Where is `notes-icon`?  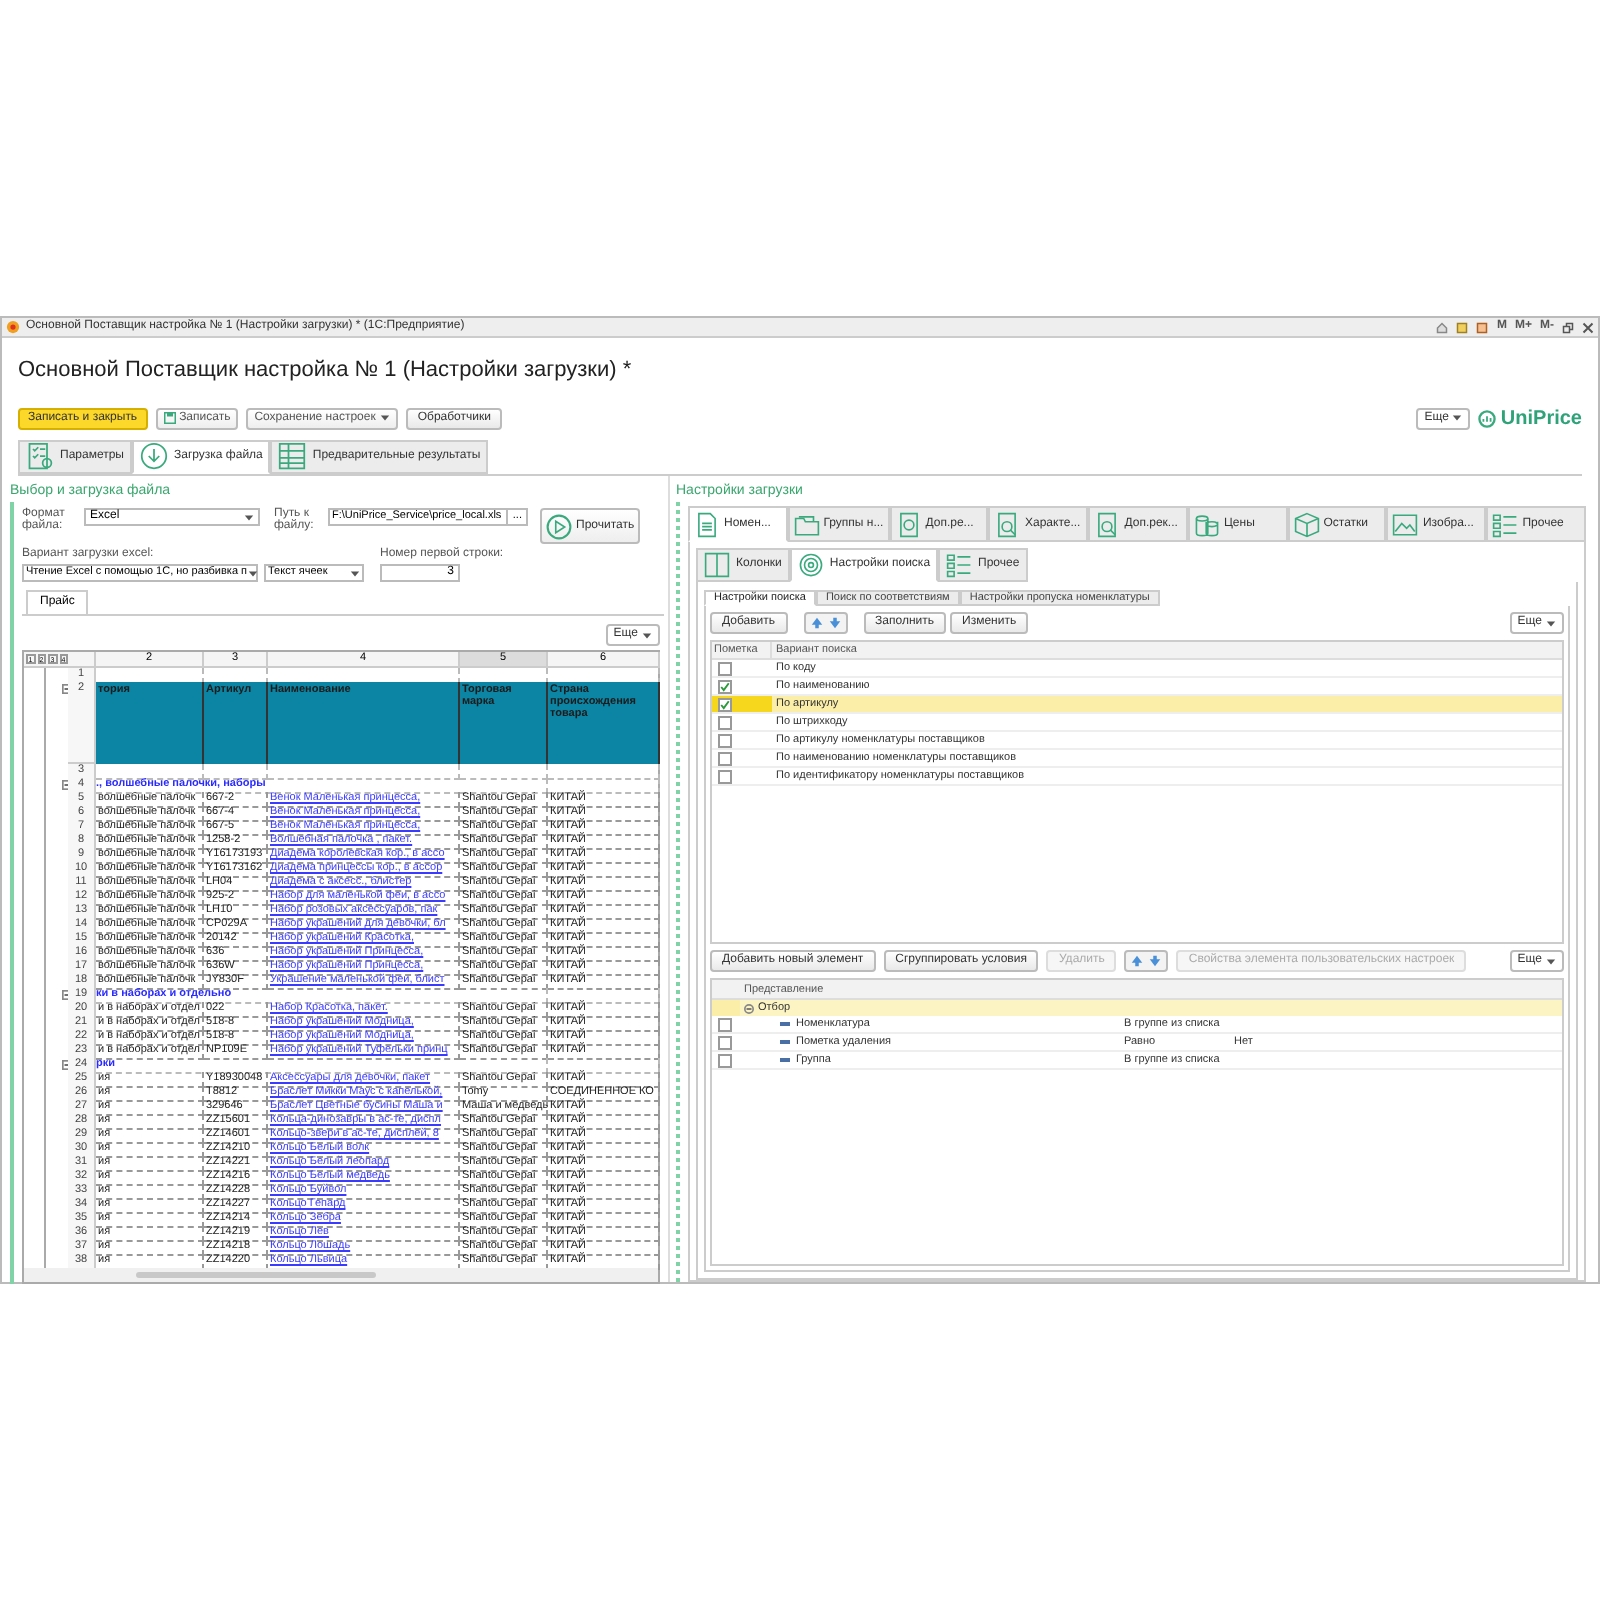 notes-icon is located at coordinates (1462, 327).